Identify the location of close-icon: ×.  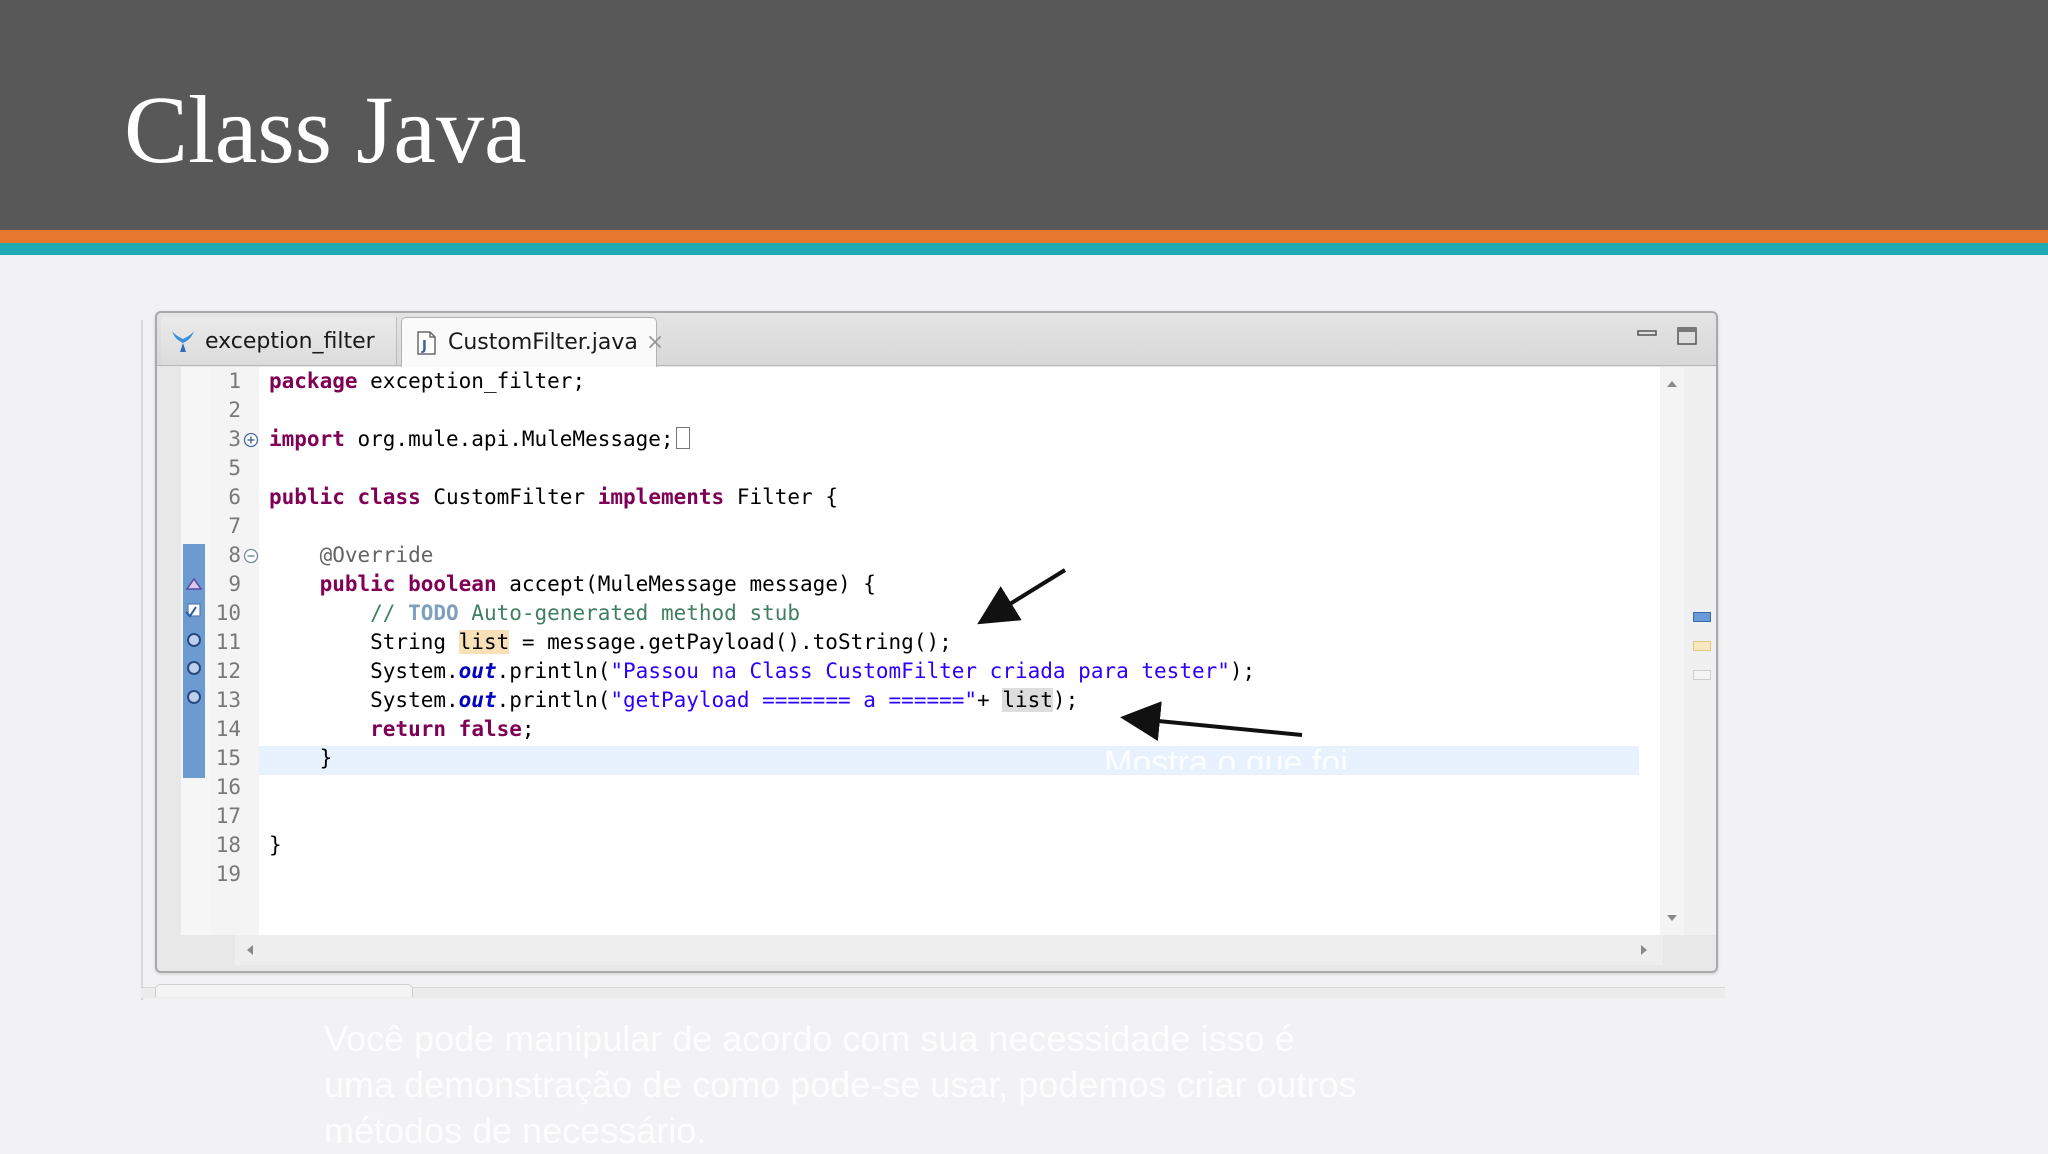
(655, 342).